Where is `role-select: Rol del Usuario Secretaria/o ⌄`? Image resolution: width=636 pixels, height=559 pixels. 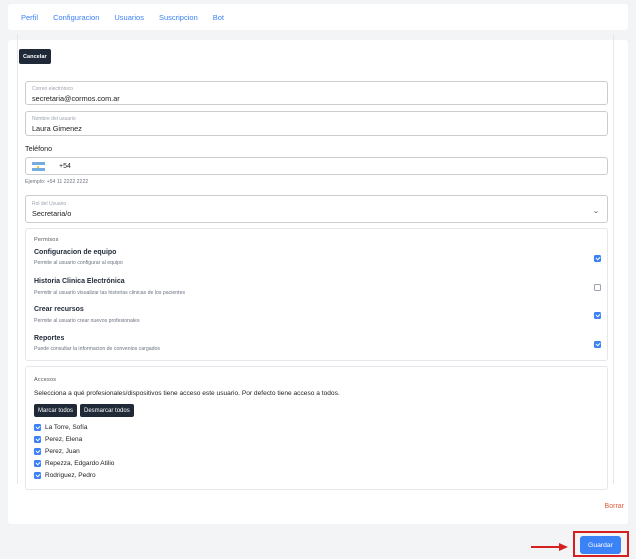 role-select: Rol del Usuario Secretaria/o ⌄ is located at coordinates (316, 209).